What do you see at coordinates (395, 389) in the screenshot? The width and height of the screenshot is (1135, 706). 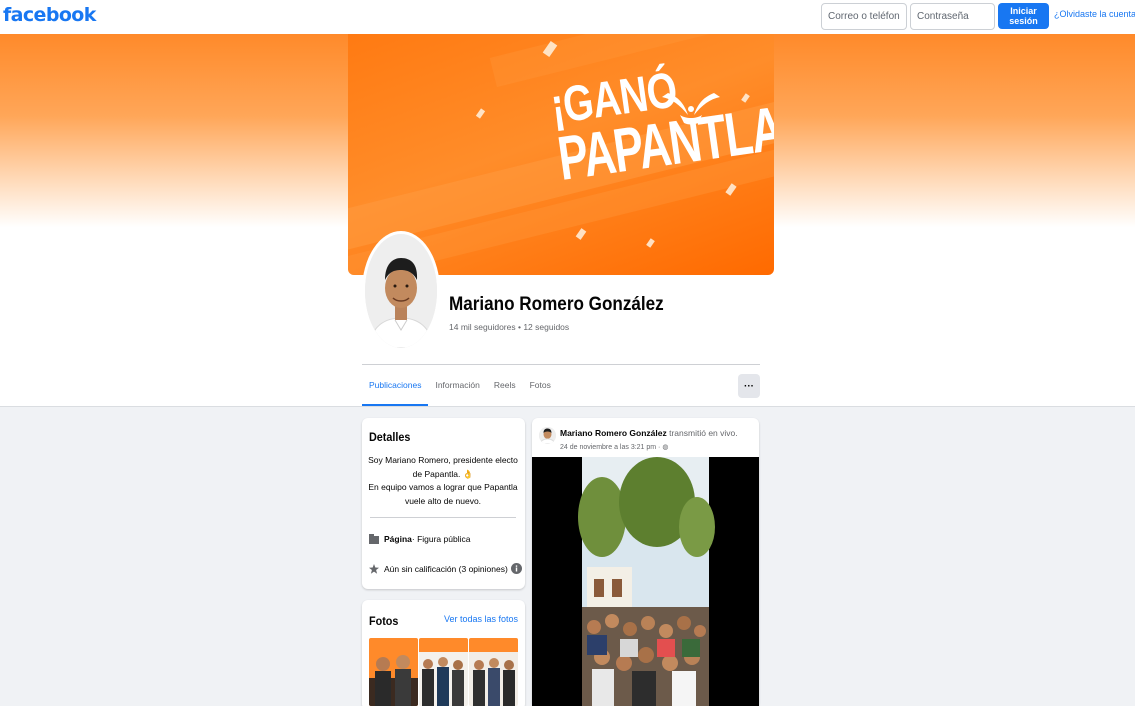 I see `tab-publicaciones: Publicaciones` at bounding box center [395, 389].